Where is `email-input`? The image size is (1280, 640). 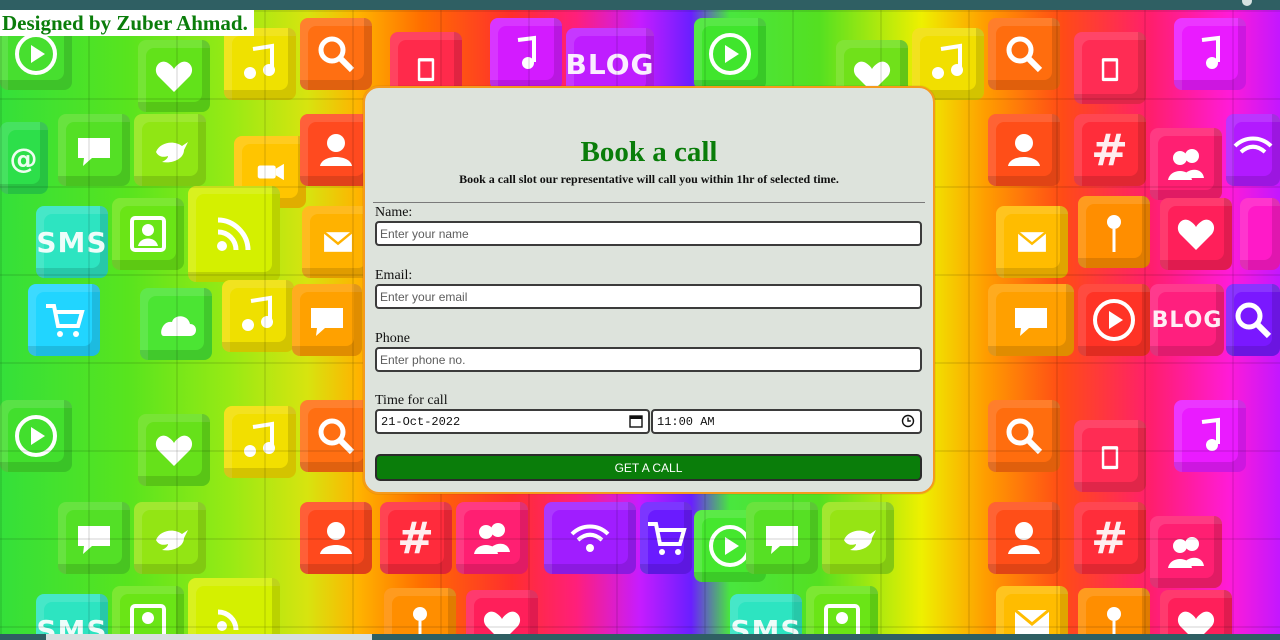 email-input is located at coordinates (648, 296).